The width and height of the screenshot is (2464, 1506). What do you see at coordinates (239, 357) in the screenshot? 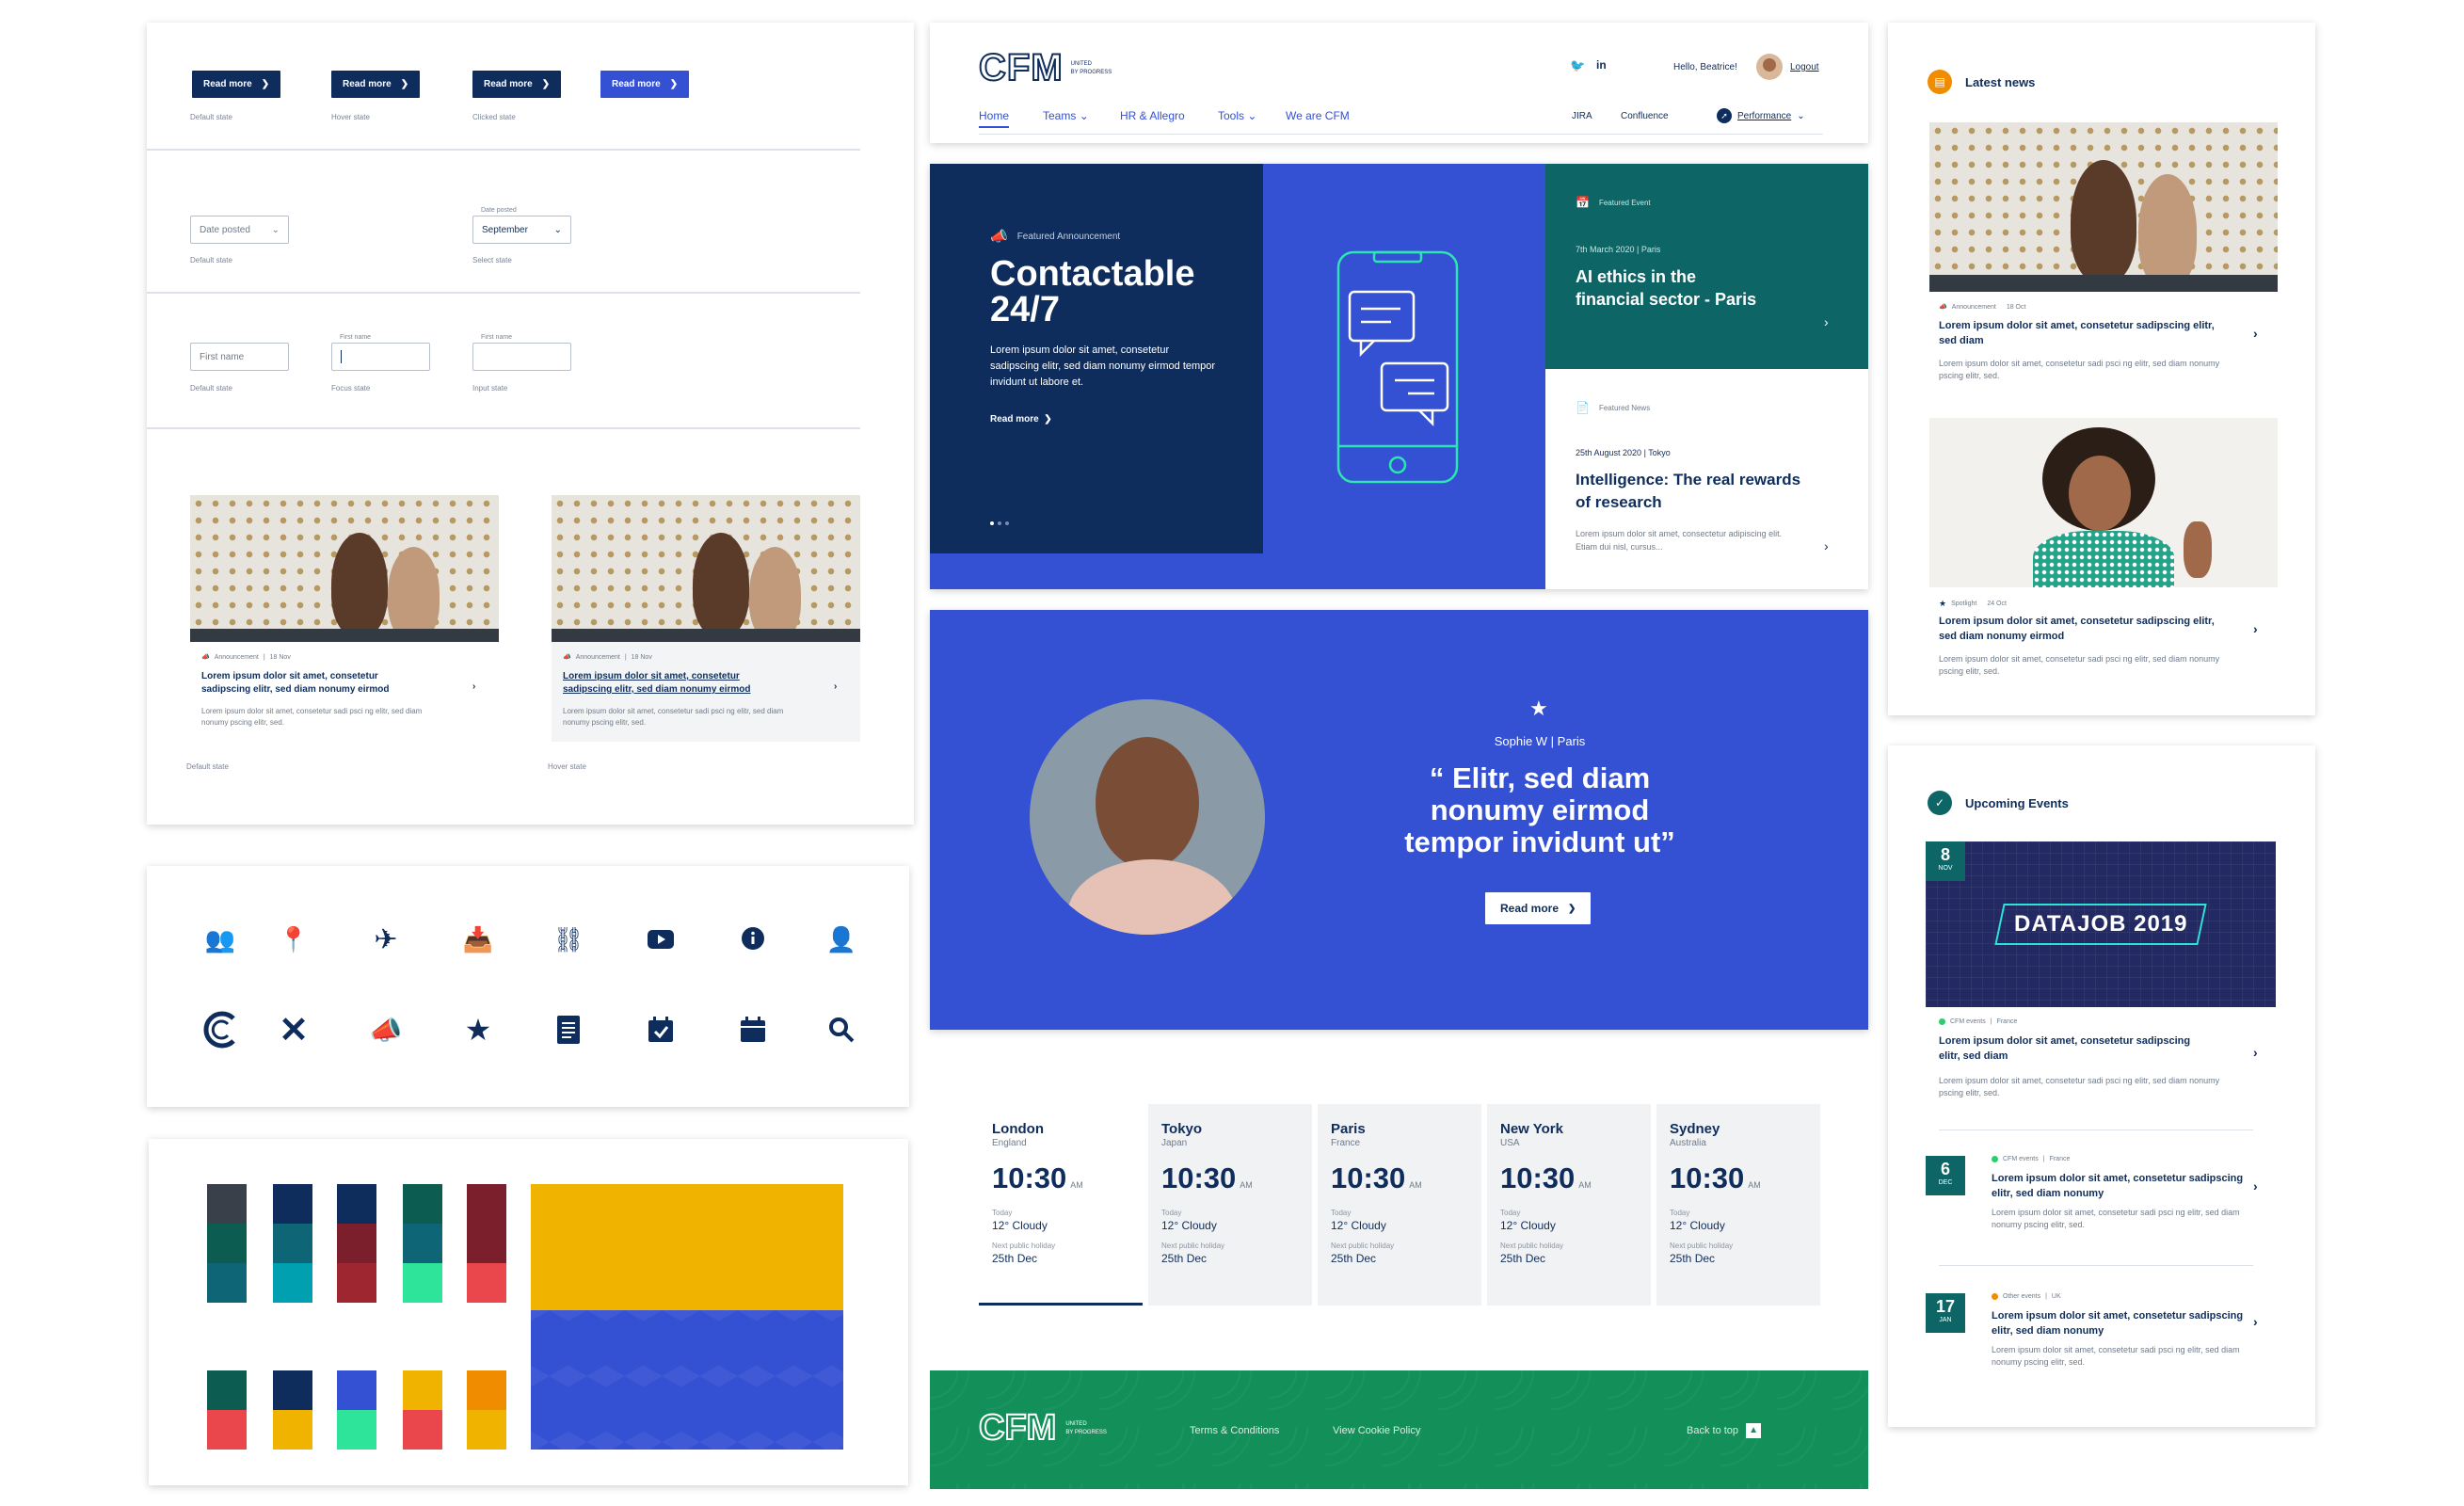
I see `first-name-input-default: First name` at bounding box center [239, 357].